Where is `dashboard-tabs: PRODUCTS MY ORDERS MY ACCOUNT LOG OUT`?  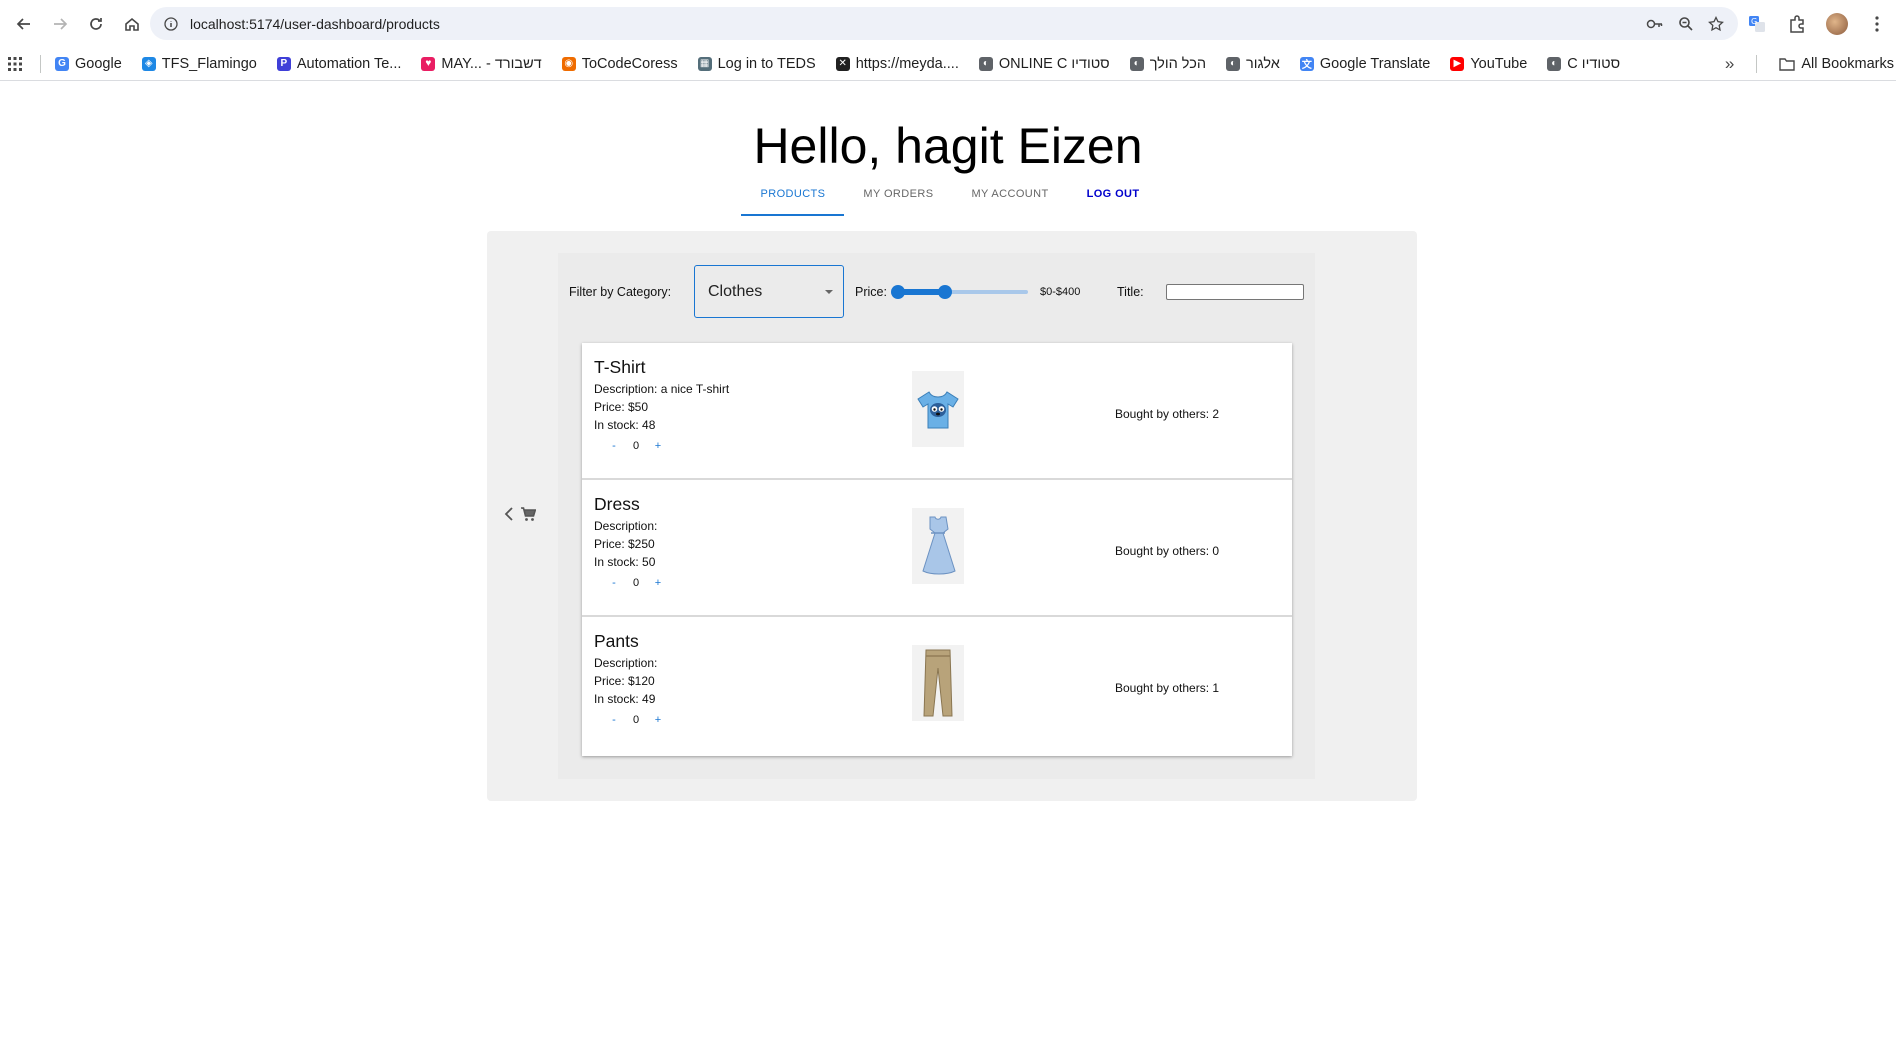 dashboard-tabs: PRODUCTS MY ORDERS MY ACCOUNT LOG OUT is located at coordinates (948, 197).